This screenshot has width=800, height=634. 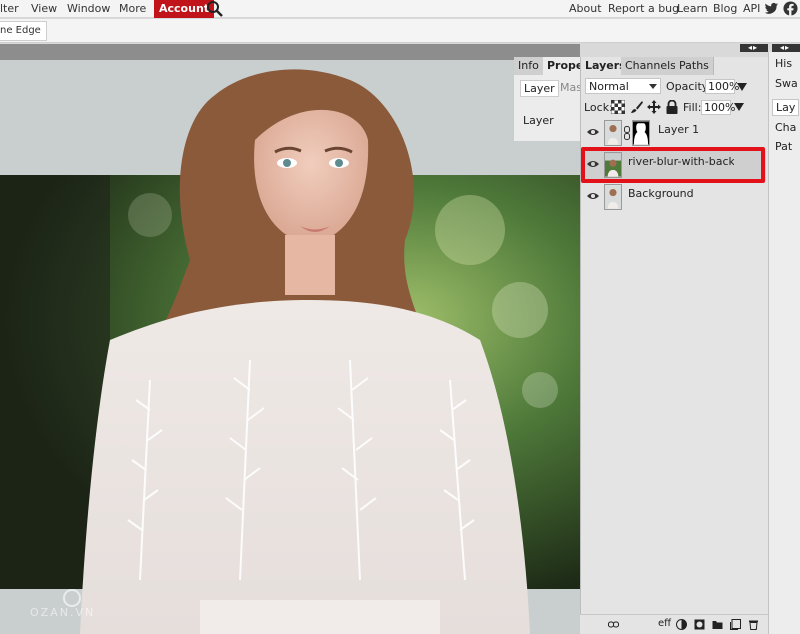 What do you see at coordinates (785, 127) in the screenshot?
I see `side-tab-channels: Cha` at bounding box center [785, 127].